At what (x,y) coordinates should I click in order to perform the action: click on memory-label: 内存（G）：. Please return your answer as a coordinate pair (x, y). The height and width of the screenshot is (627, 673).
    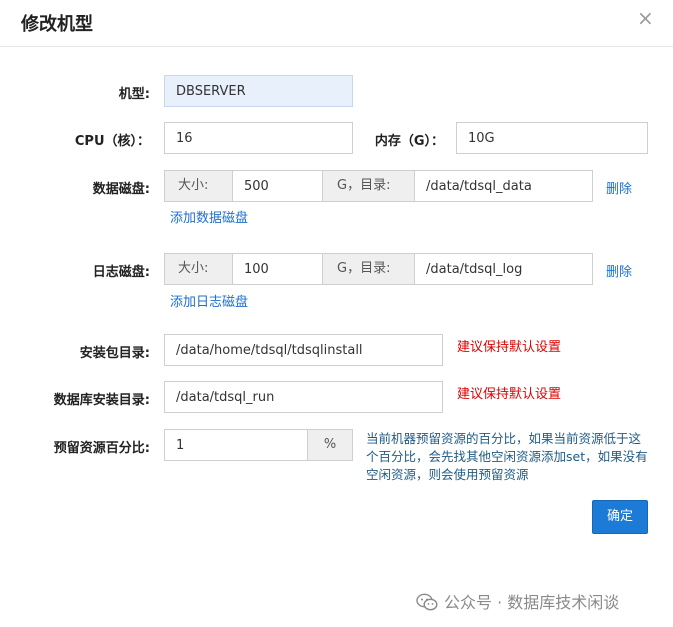
    Looking at the image, I should click on (409, 141).